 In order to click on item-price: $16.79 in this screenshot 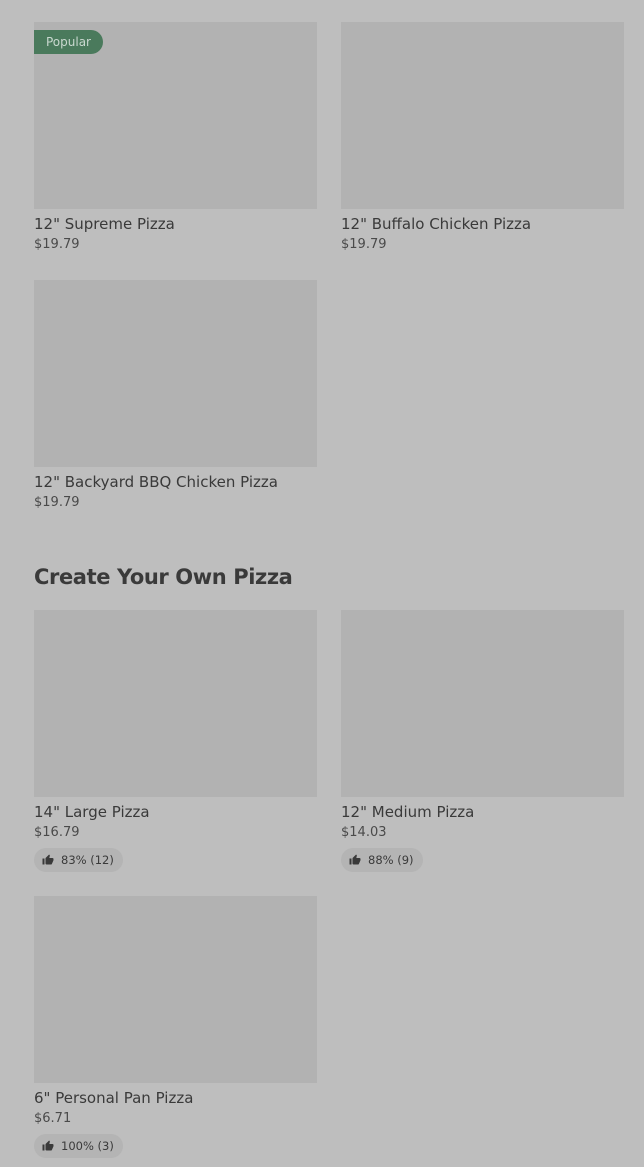, I will do `click(57, 832)`.